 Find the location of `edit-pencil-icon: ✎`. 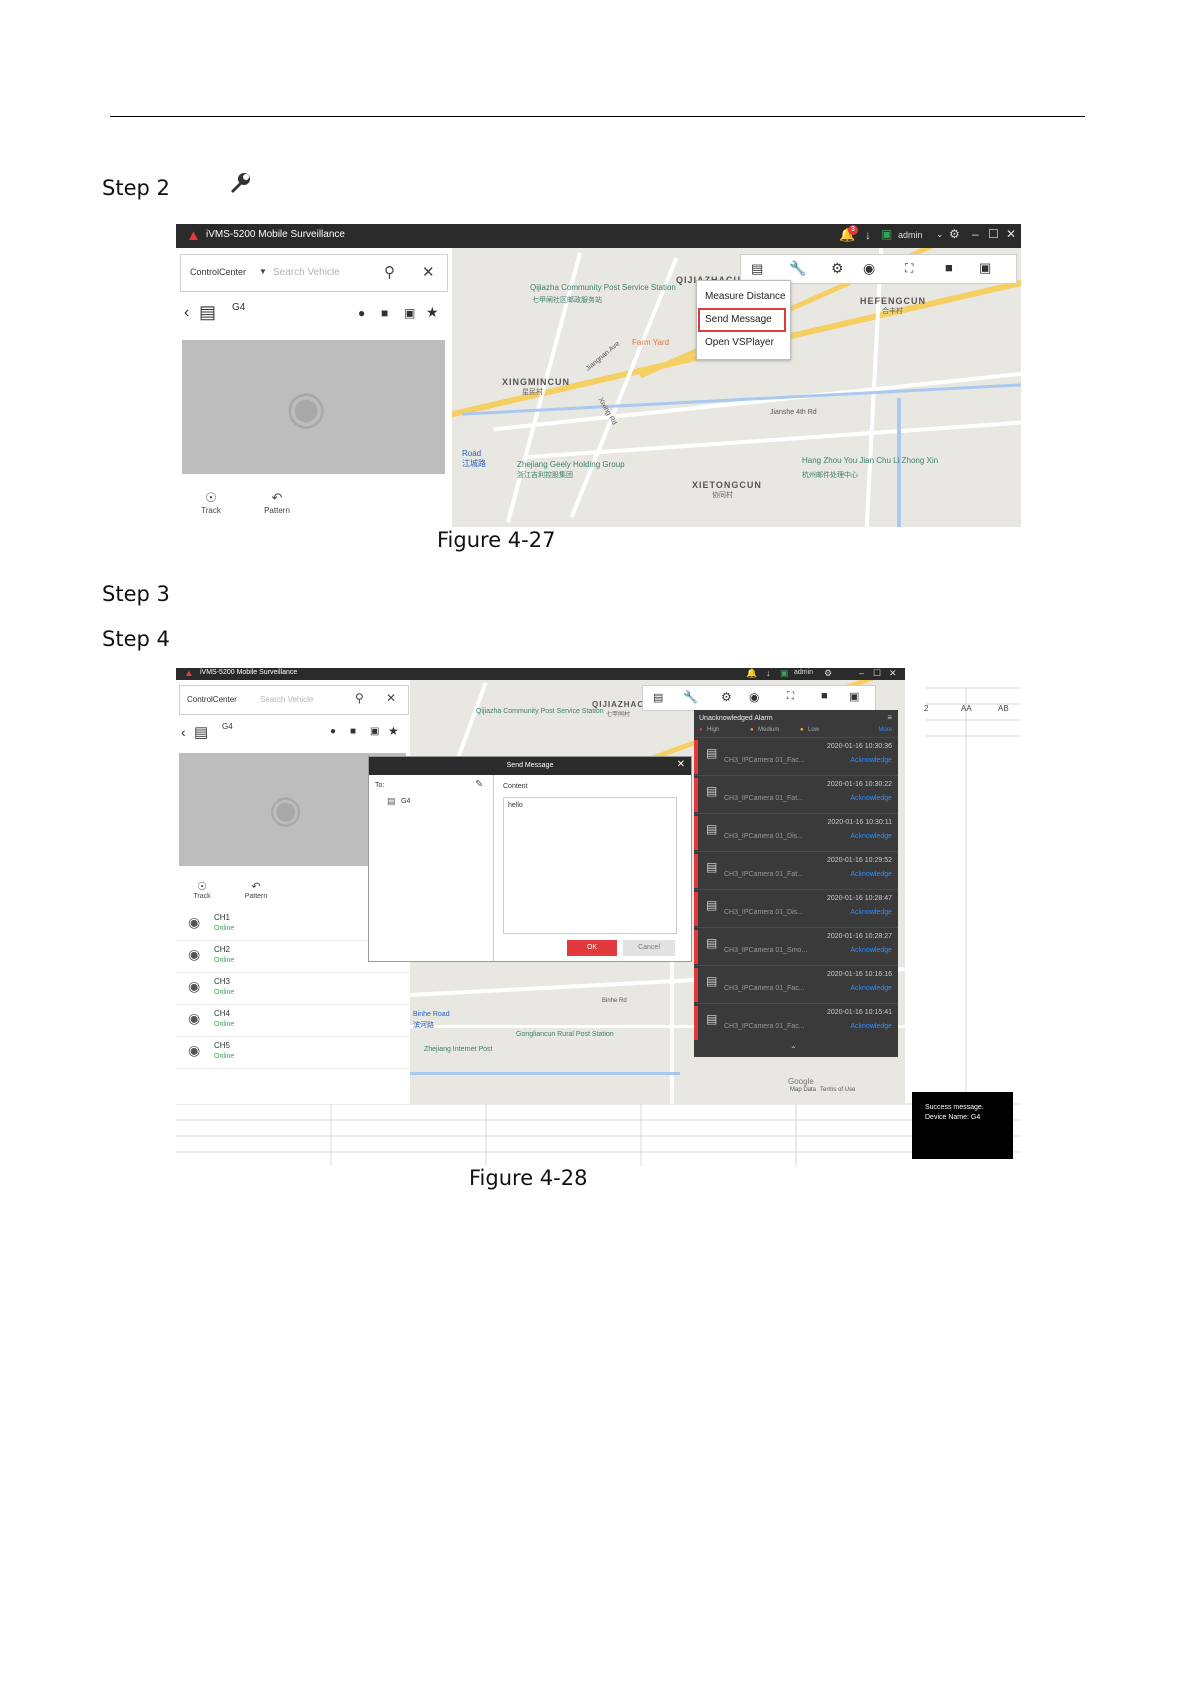

edit-pencil-icon: ✎ is located at coordinates (479, 784).